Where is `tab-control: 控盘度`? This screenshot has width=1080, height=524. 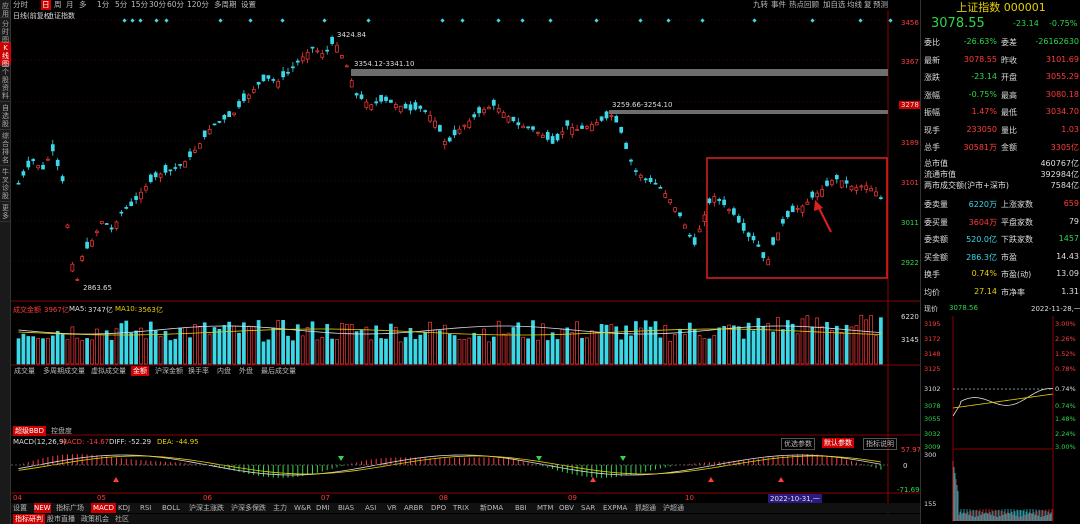
tab-control: 控盘度 is located at coordinates (61, 431).